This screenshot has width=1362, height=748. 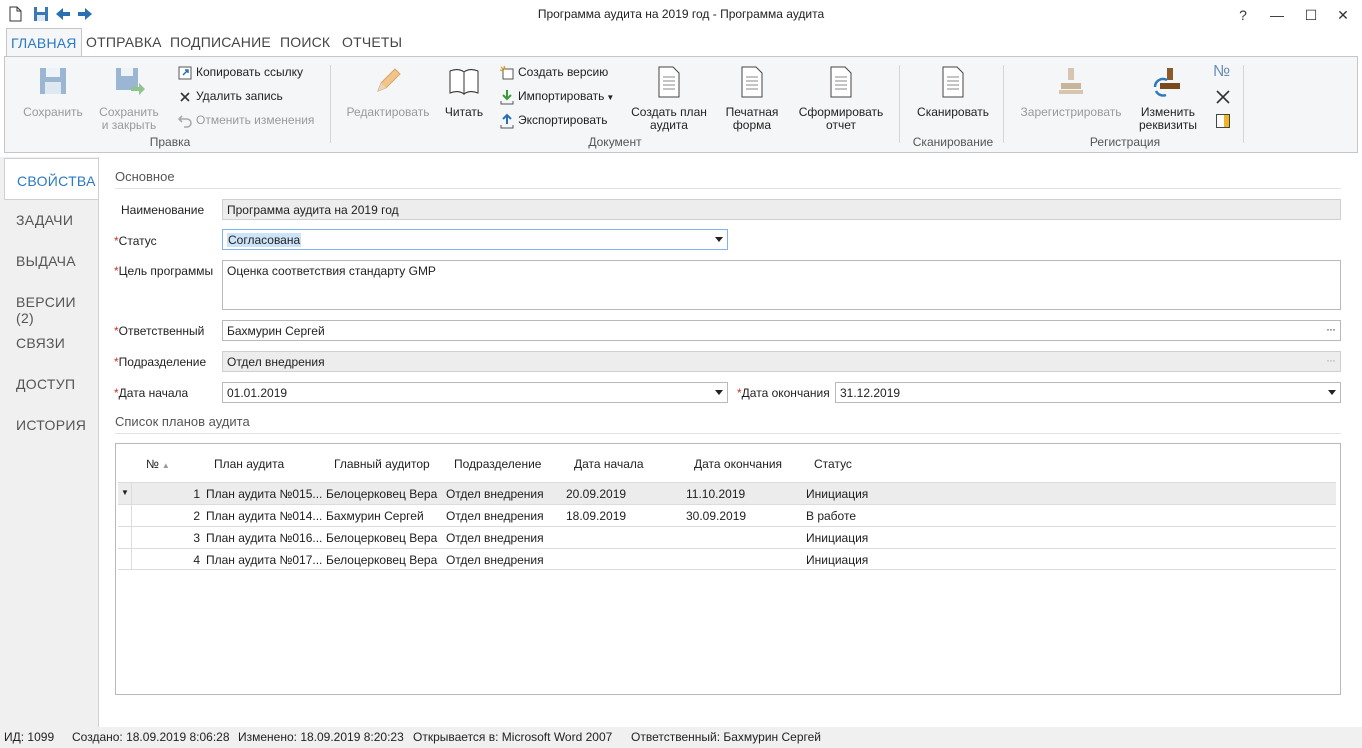 I want to click on read-button: Читать, so click(x=464, y=92).